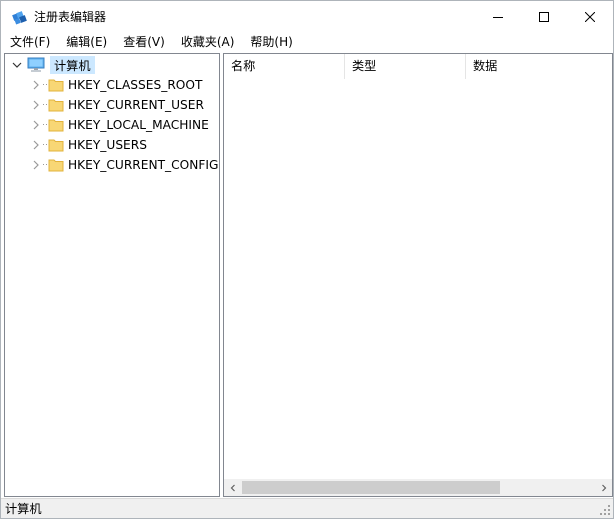 The height and width of the screenshot is (519, 614). Describe the element at coordinates (112, 65) in the screenshot. I see `tree-item-computer: 计算机` at that location.